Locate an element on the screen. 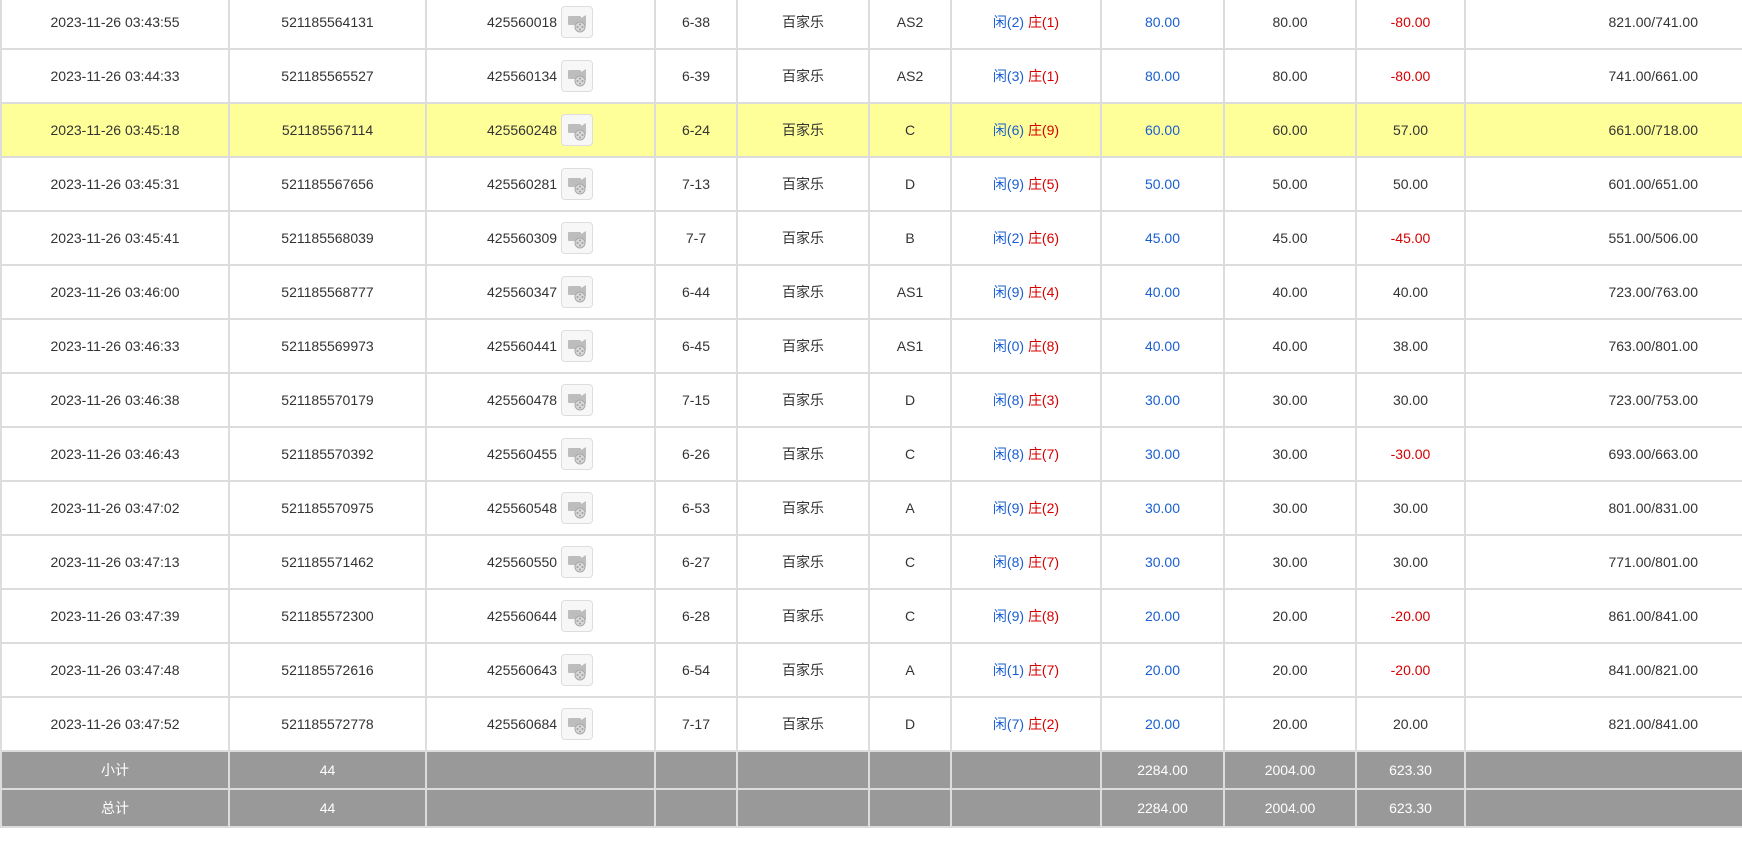 The height and width of the screenshot is (866, 1742). cell-result: 闲(9) 庄(4) is located at coordinates (1026, 292).